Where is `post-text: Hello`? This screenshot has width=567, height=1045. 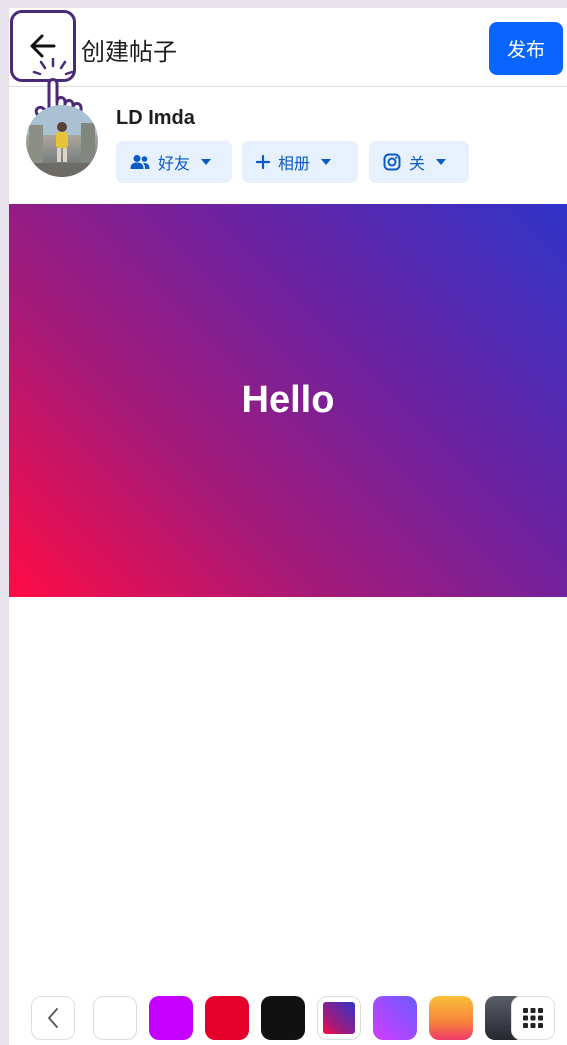
post-text: Hello is located at coordinates (288, 400).